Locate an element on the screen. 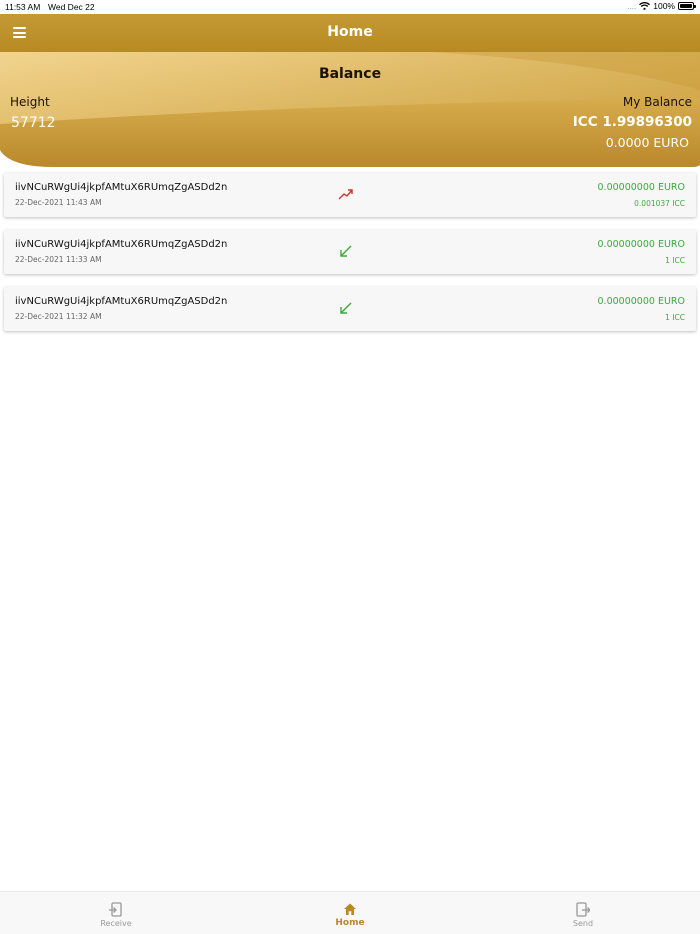 This screenshot has width=700, height=934. send-icon is located at coordinates (583, 909).